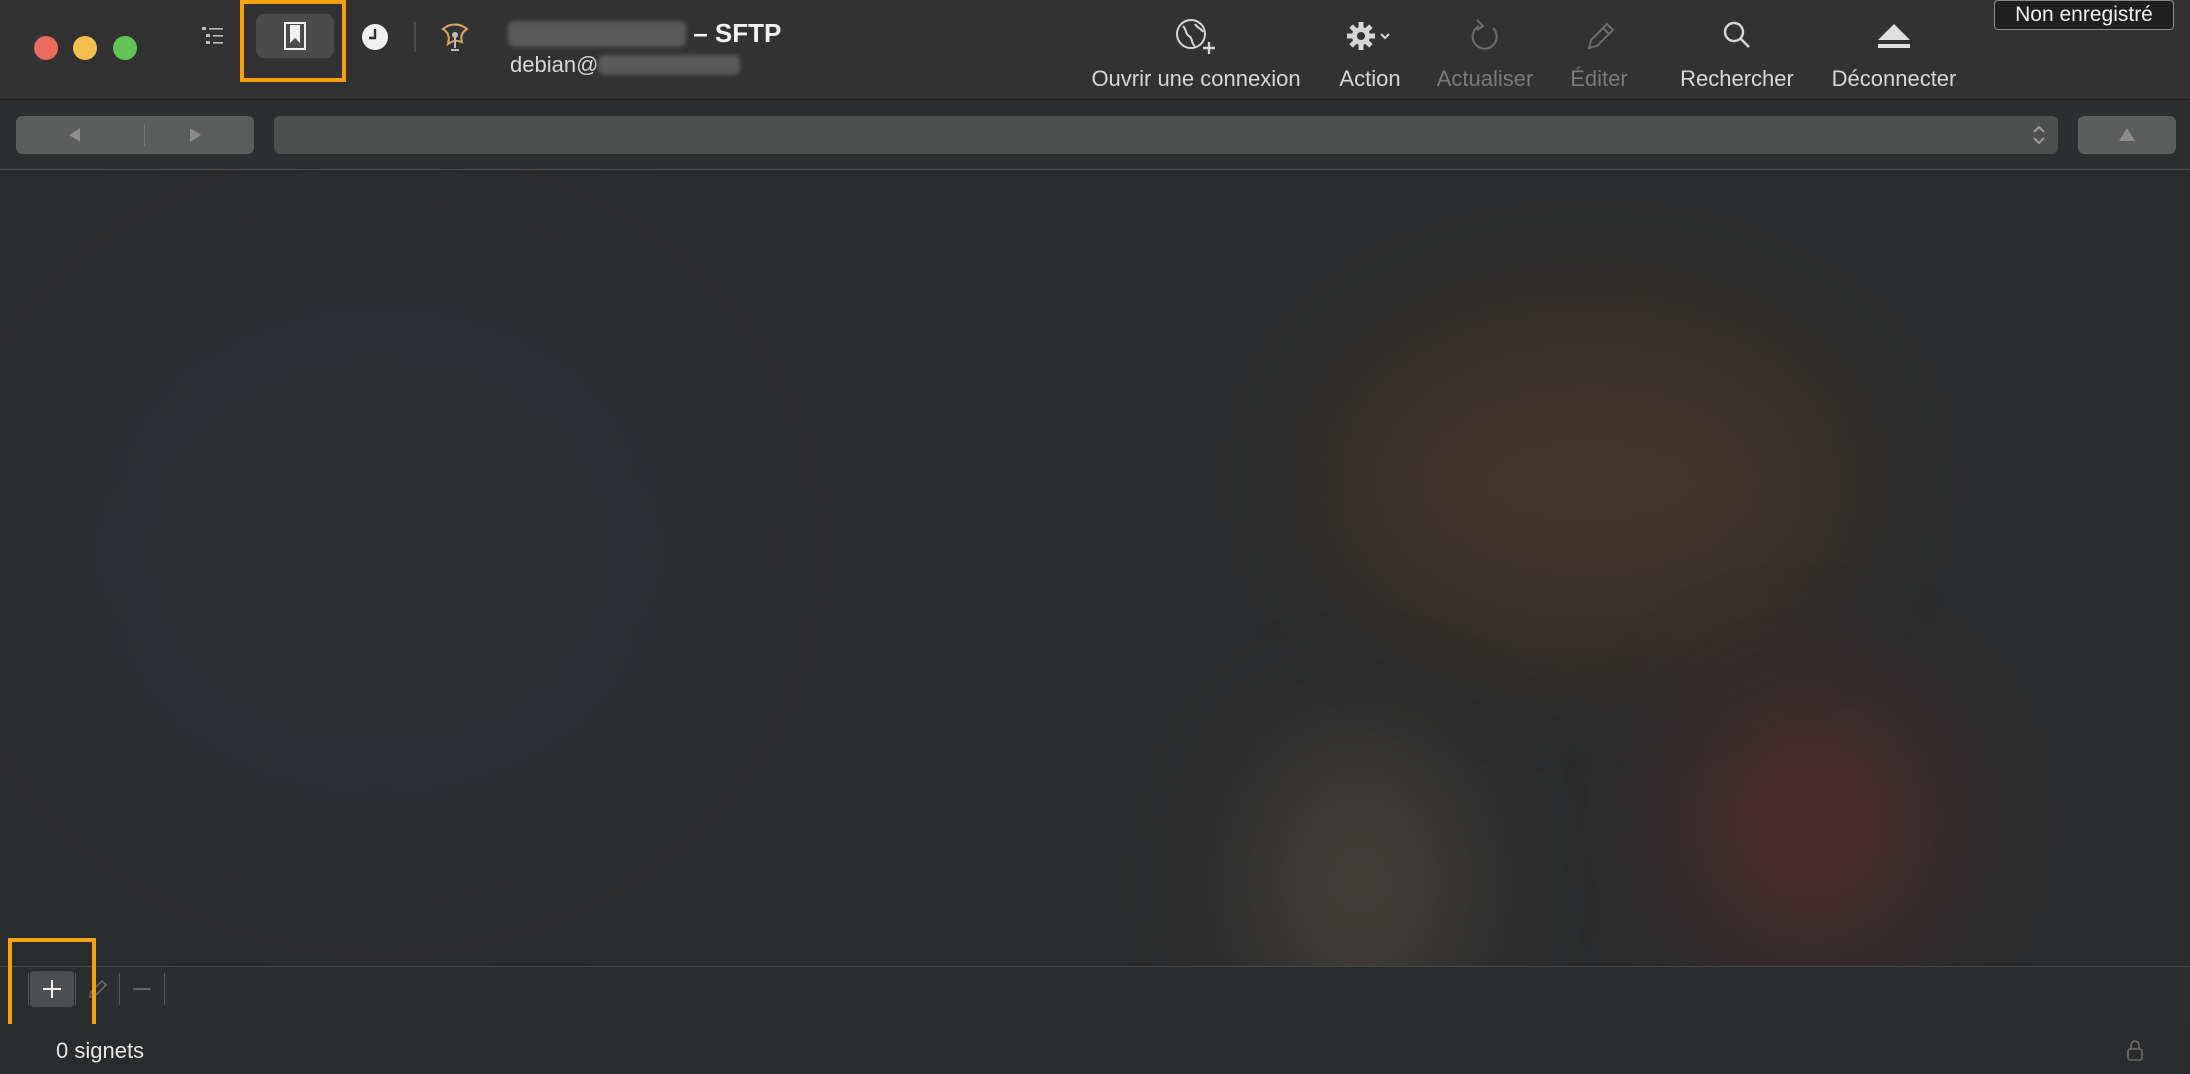 This screenshot has height=1074, width=2190. What do you see at coordinates (1894, 78) in the screenshot?
I see `disconnect-label: Déconnecter` at bounding box center [1894, 78].